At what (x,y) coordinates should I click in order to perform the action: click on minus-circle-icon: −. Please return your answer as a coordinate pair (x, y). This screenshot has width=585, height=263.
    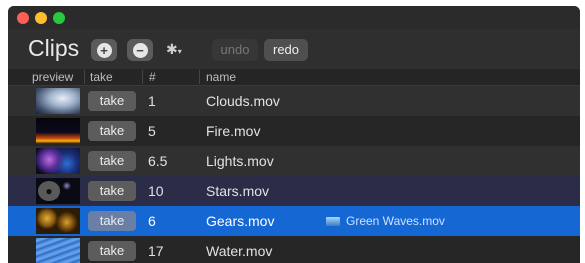
    Looking at the image, I should click on (140, 50).